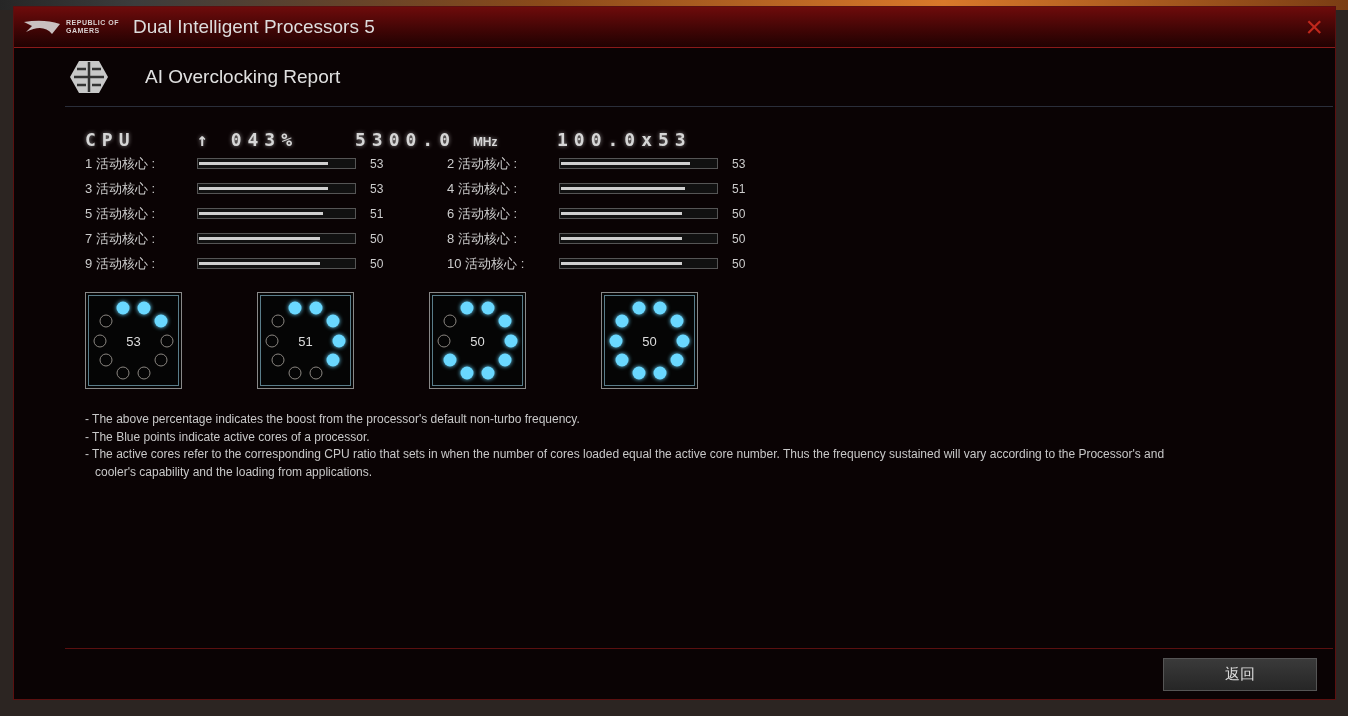 The height and width of the screenshot is (716, 1348). I want to click on dial-value: 53, so click(133, 340).